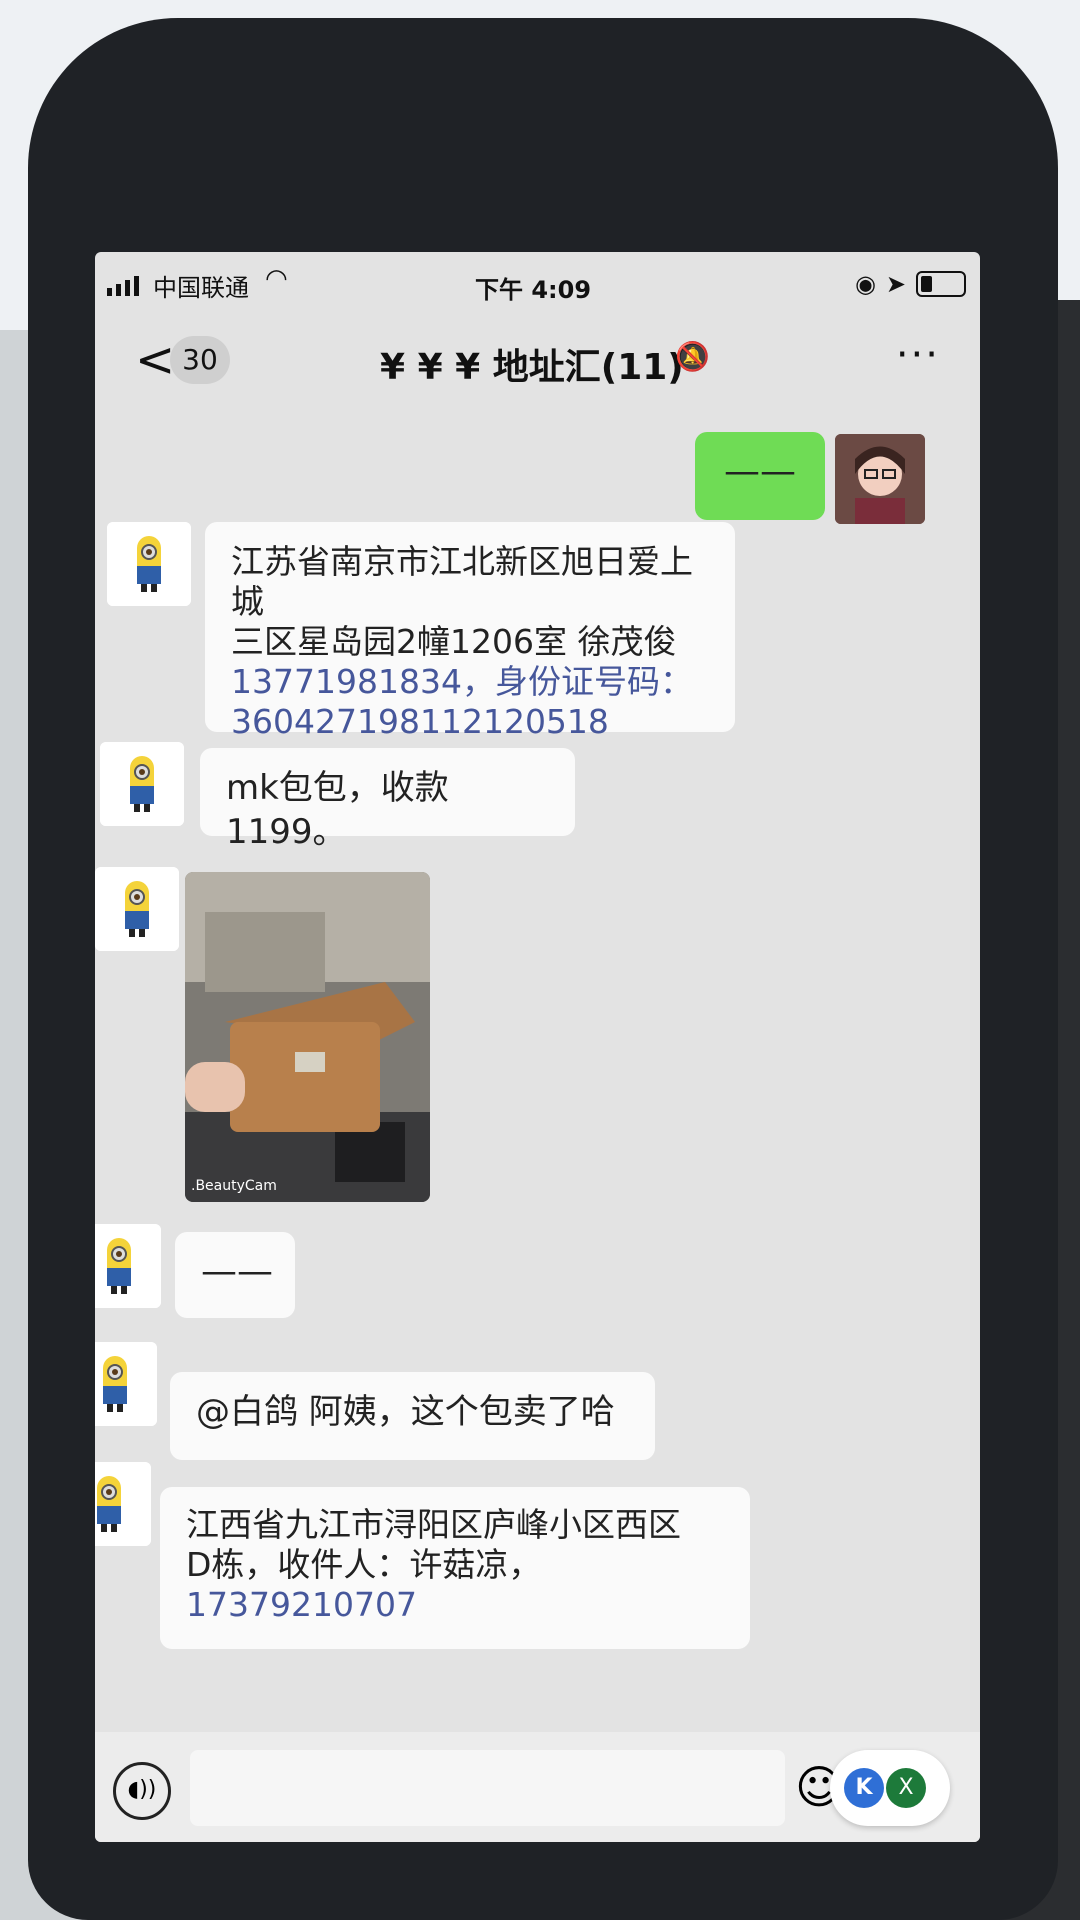 The height and width of the screenshot is (1920, 1080). Describe the element at coordinates (142, 1791) in the screenshot. I see `voice-icon: ◖))` at that location.